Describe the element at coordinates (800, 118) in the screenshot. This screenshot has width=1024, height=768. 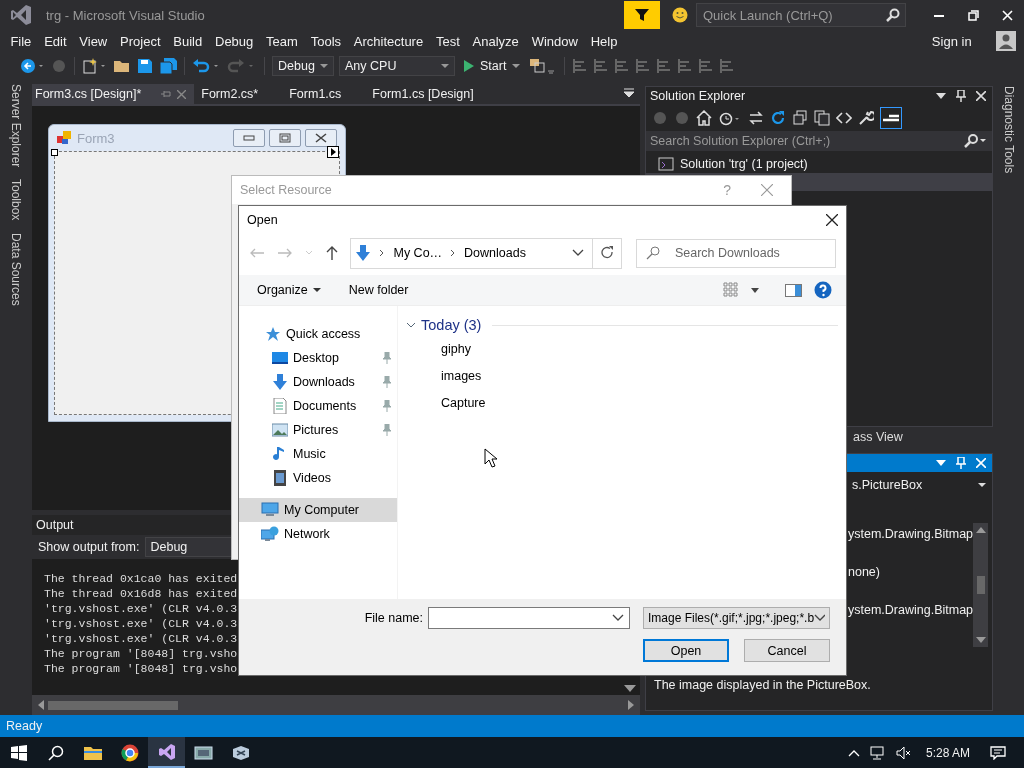
I see `collapse-icon` at that location.